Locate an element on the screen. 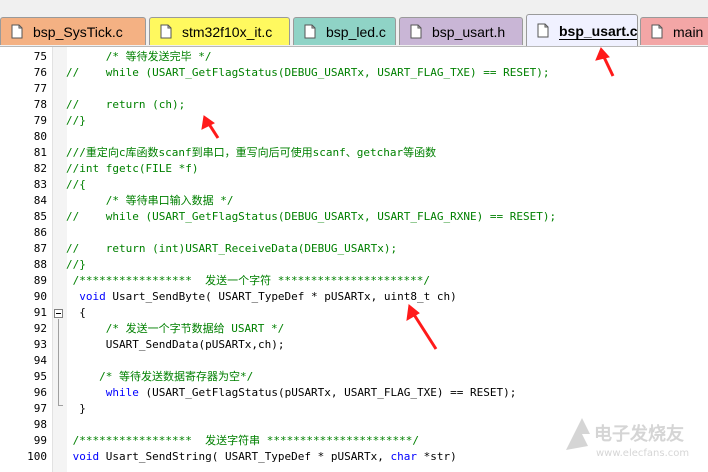  line-number: 87 is located at coordinates (40, 248).